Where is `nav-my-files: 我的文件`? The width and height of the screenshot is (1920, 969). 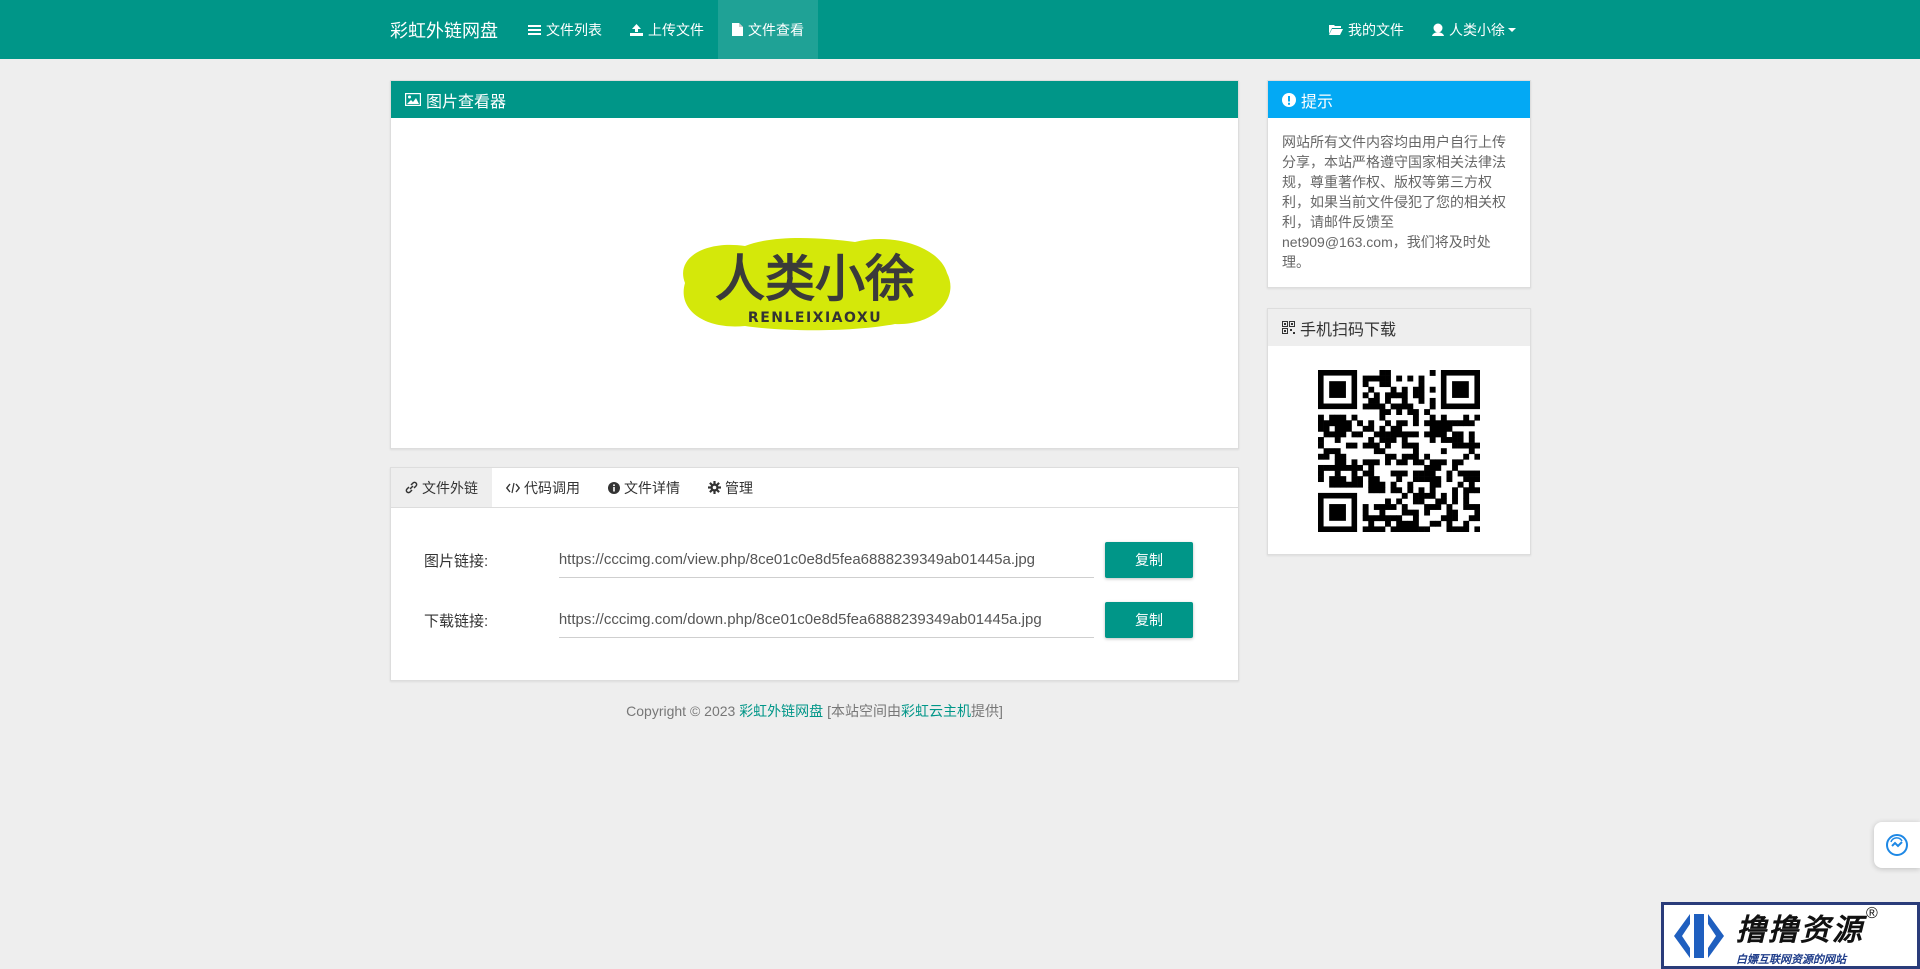
nav-my-files: 我的文件 is located at coordinates (1366, 29).